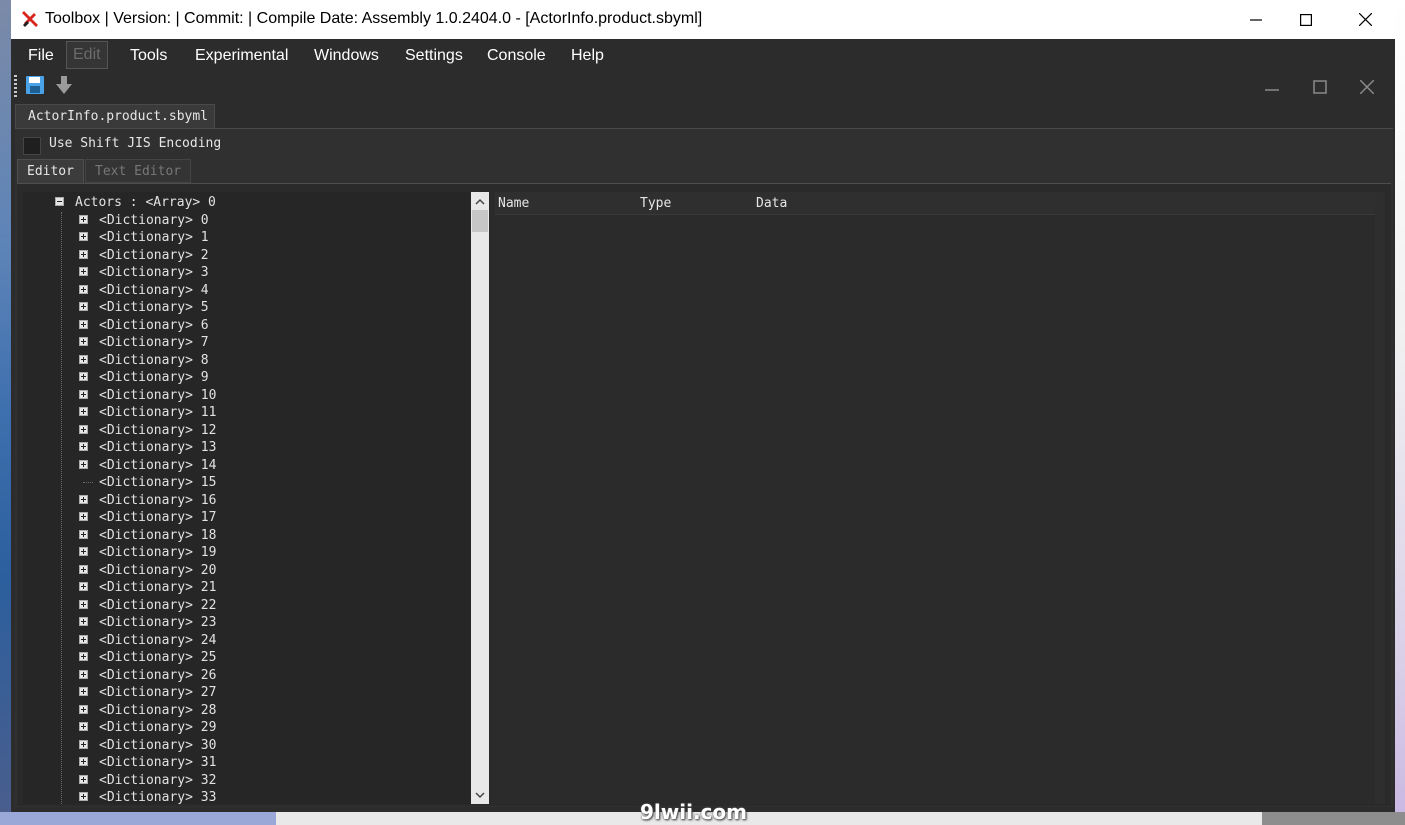  I want to click on save-icon, so click(35, 85).